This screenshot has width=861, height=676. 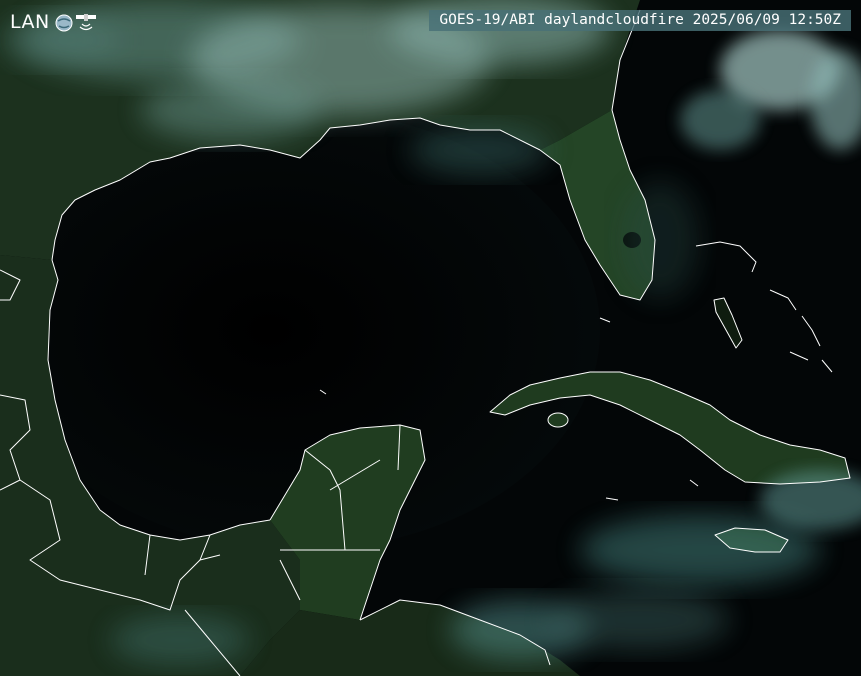 What do you see at coordinates (30, 22) in the screenshot?
I see `logo-text: LAN` at bounding box center [30, 22].